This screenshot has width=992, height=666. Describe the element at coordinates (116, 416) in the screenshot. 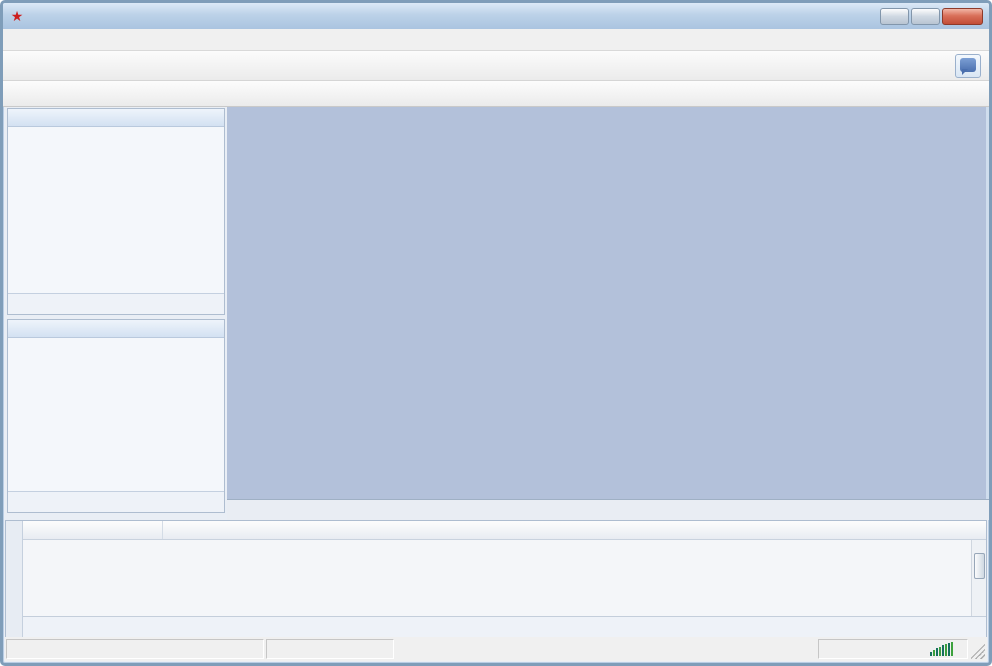

I see `navigator-panel` at that location.